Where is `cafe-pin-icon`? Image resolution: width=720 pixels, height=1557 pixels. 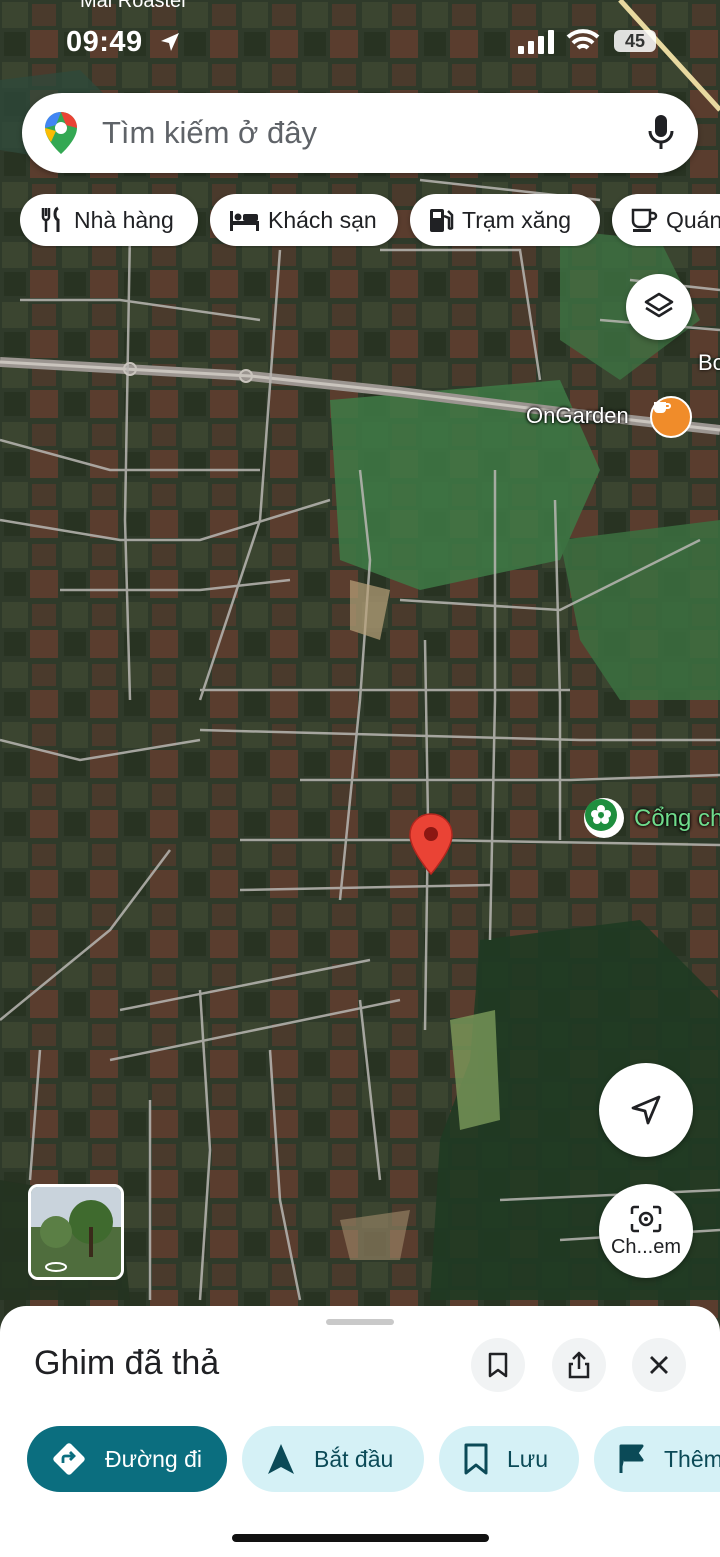 cafe-pin-icon is located at coordinates (671, 417).